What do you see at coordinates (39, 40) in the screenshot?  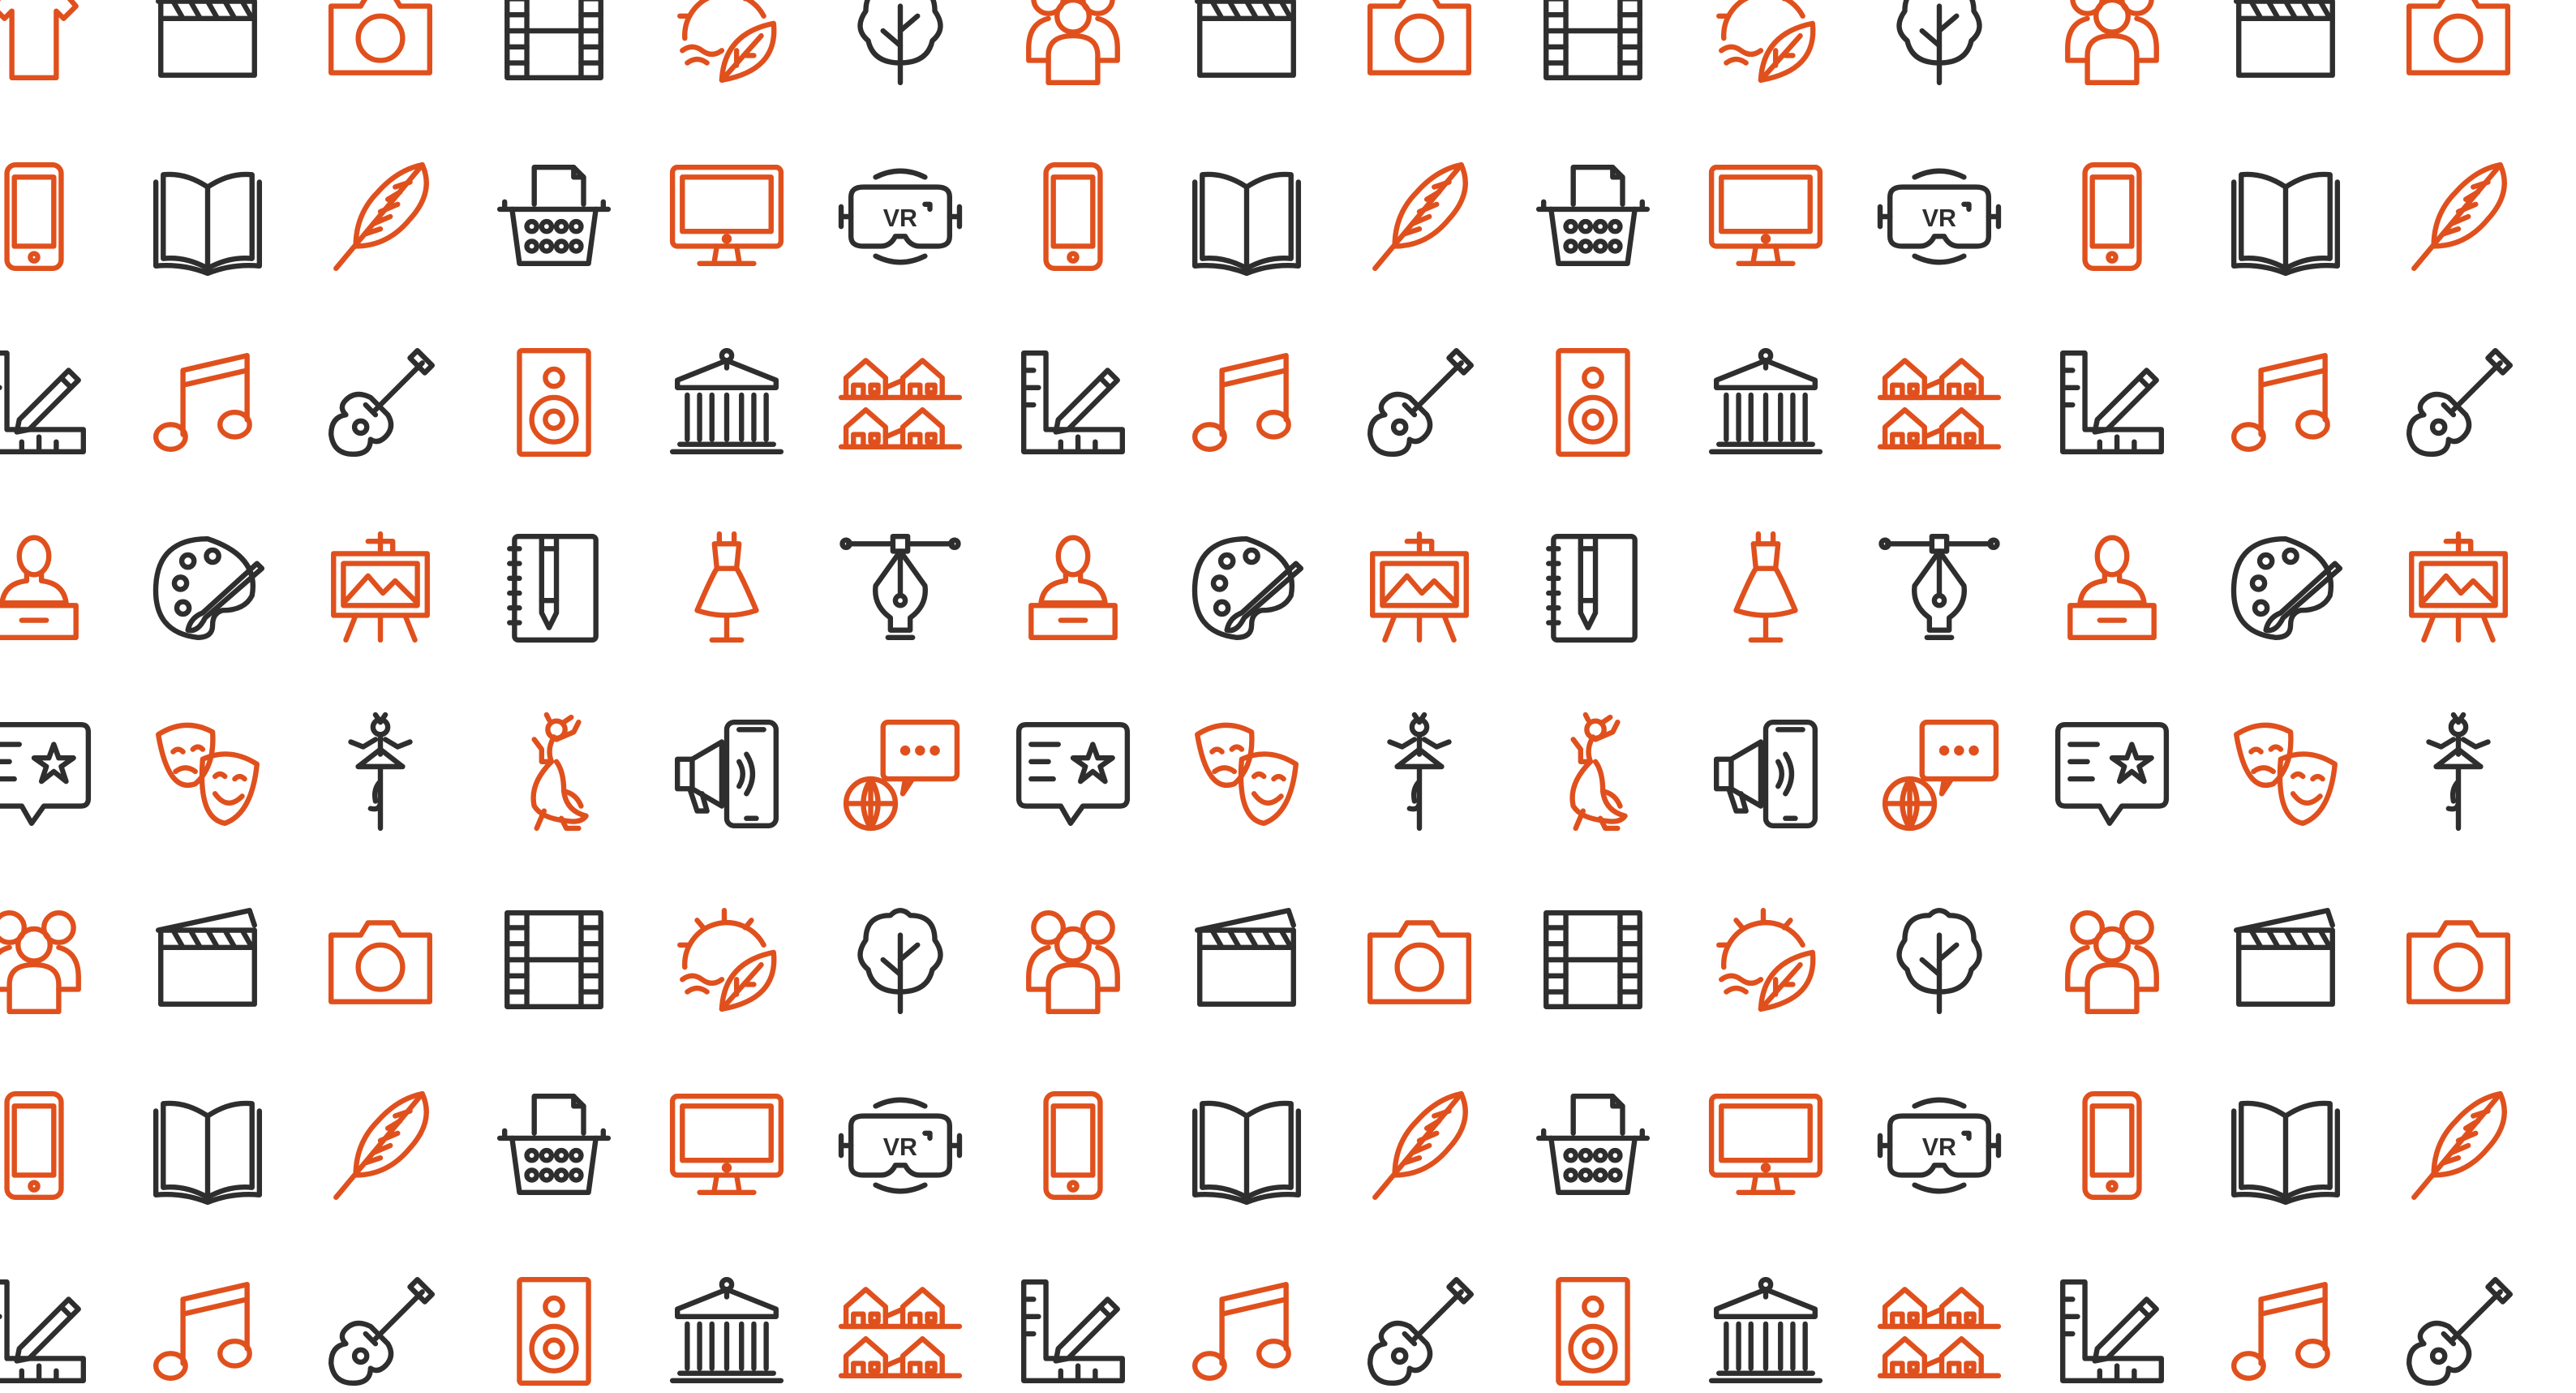 I see `tshirt-icon` at bounding box center [39, 40].